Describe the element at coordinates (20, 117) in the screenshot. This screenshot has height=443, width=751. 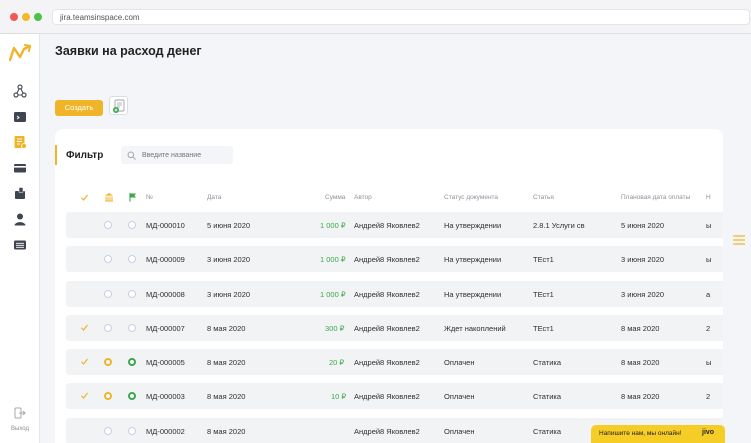
I see `terminal-icon` at that location.